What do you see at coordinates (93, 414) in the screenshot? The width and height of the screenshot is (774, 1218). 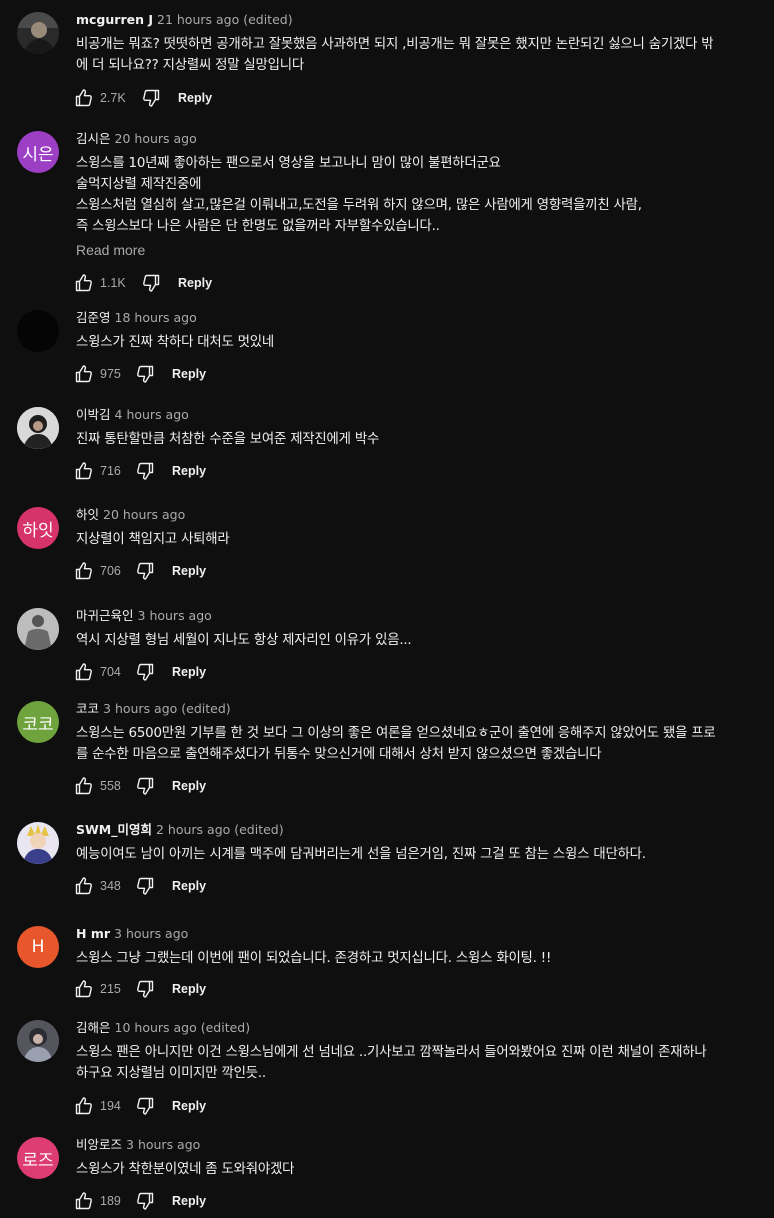 I see `comment-author: 이박김` at bounding box center [93, 414].